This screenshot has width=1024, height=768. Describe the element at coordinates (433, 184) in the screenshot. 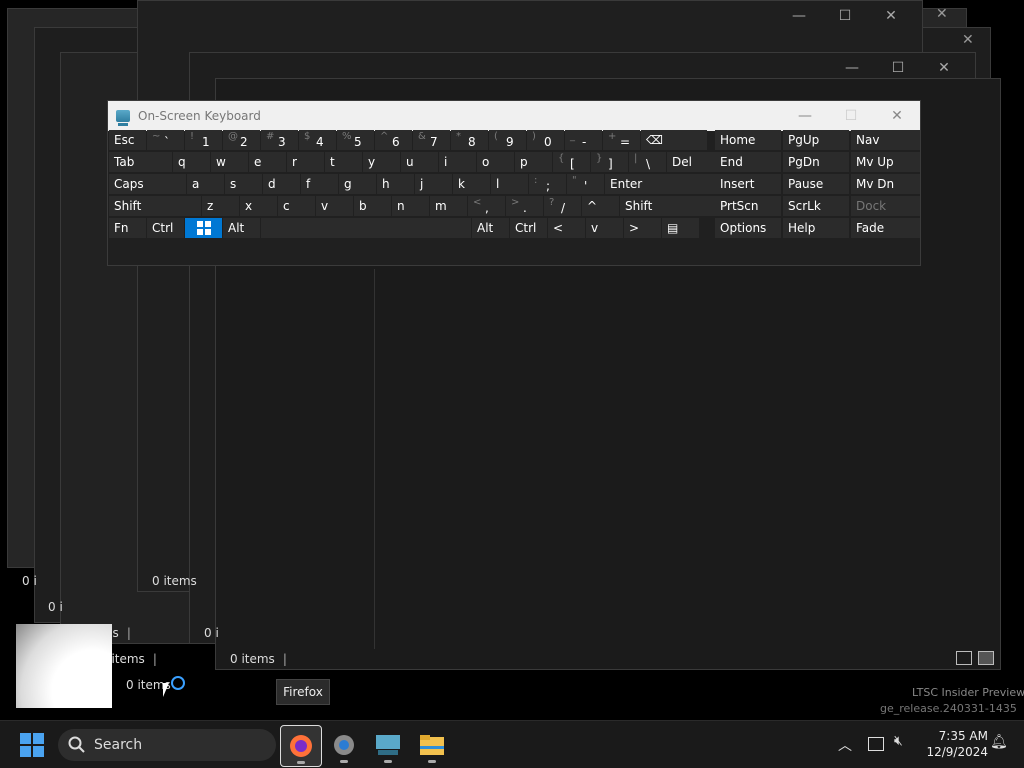

I see `key-char: j` at that location.